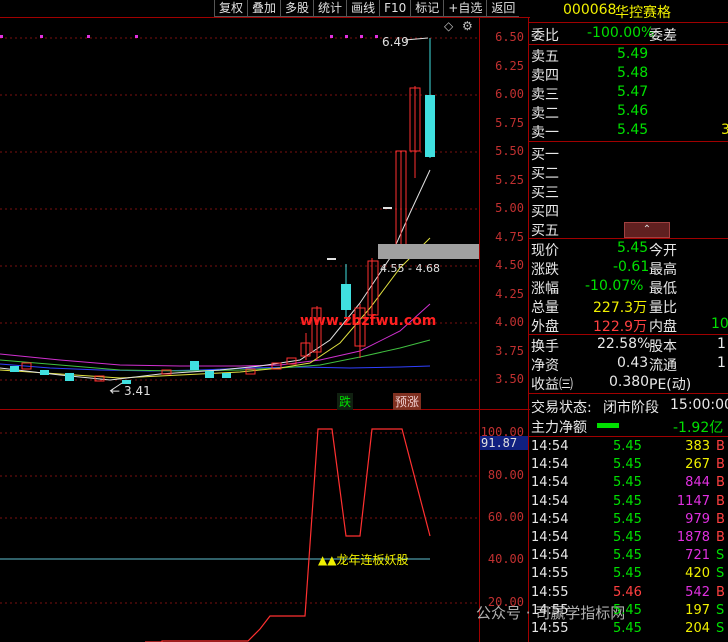 This screenshot has width=728, height=642. I want to click on price-tick: 4.75, so click(509, 237).